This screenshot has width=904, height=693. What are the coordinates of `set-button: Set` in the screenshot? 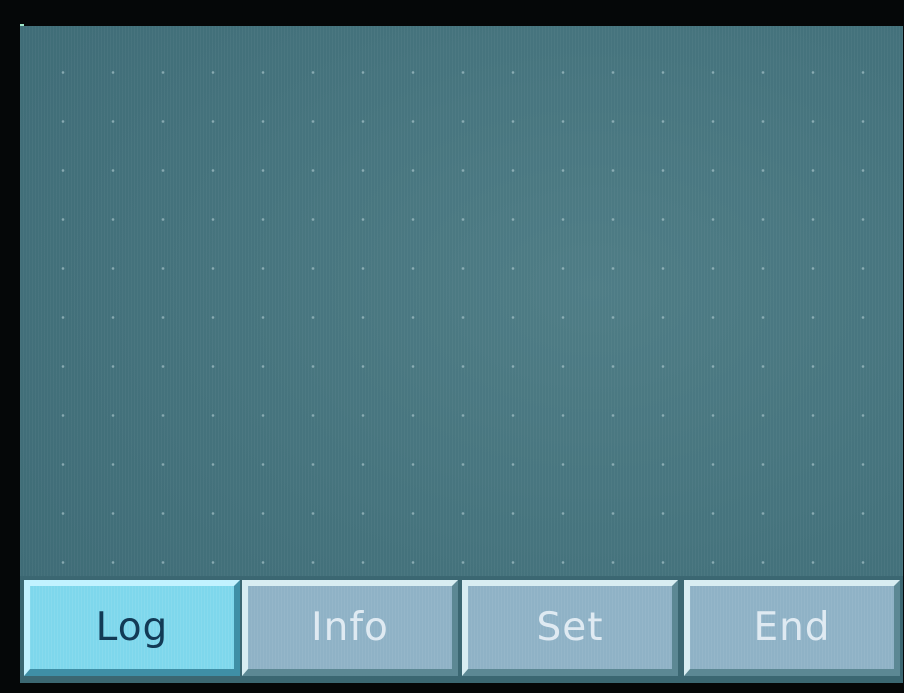 It's located at (570, 628).